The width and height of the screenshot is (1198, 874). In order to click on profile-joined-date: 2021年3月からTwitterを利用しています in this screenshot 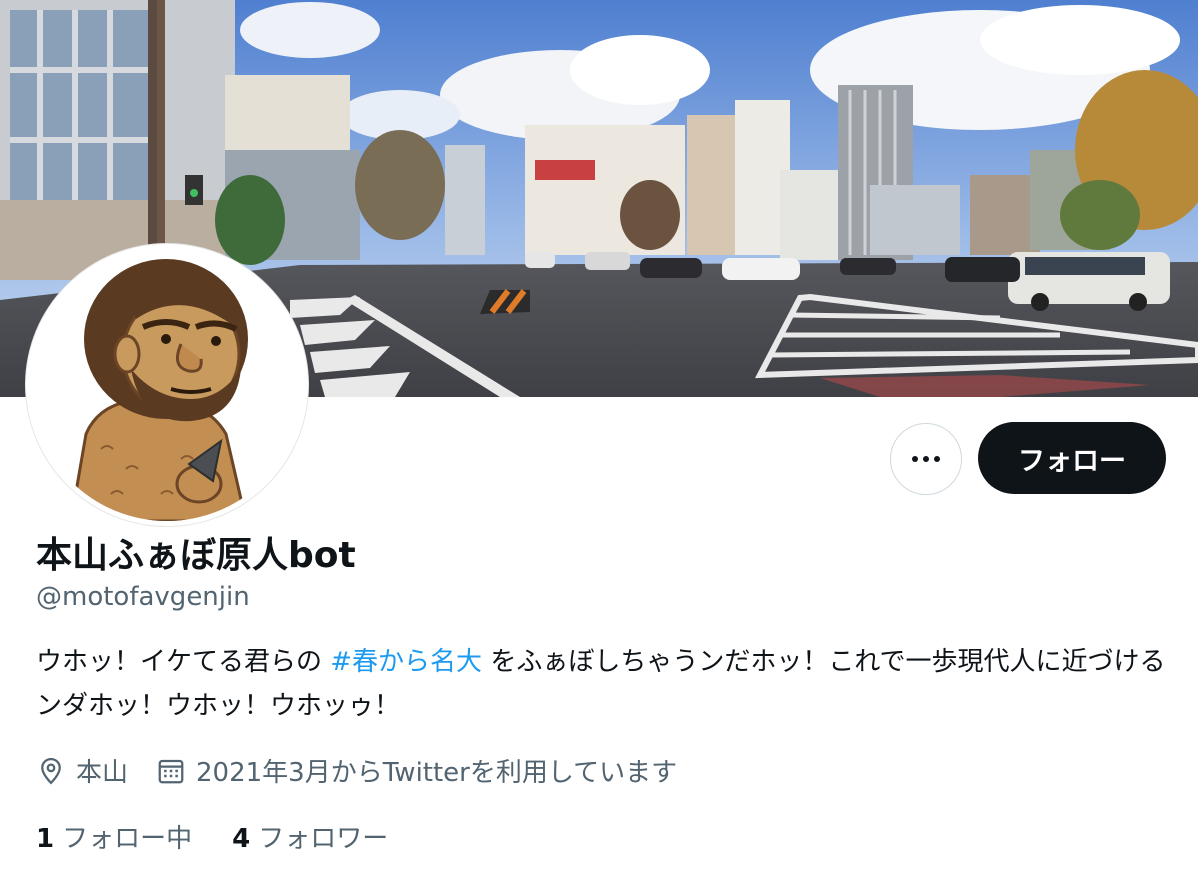, I will do `click(416, 770)`.